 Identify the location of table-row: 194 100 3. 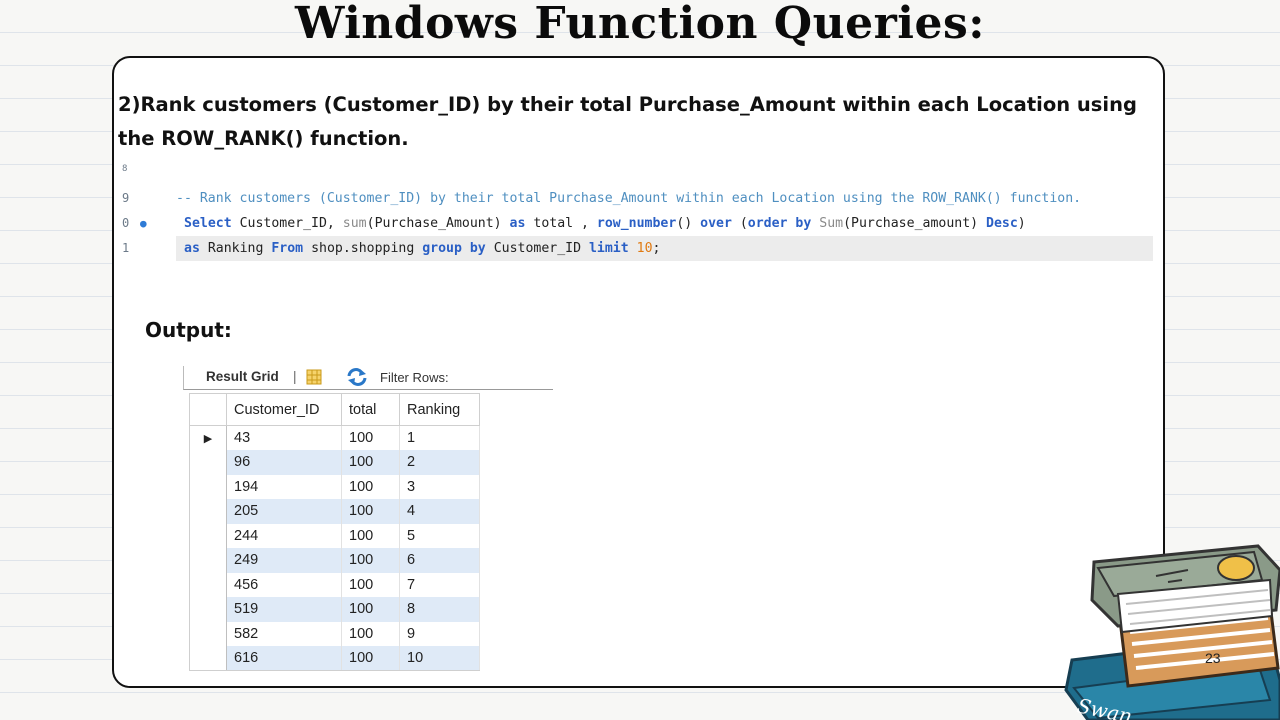
(334, 486).